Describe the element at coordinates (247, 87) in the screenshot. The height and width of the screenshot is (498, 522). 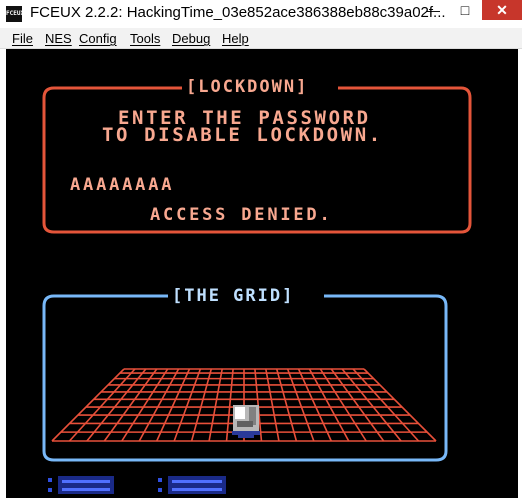
I see `lockdown-title: [LOCKDOWN]` at that location.